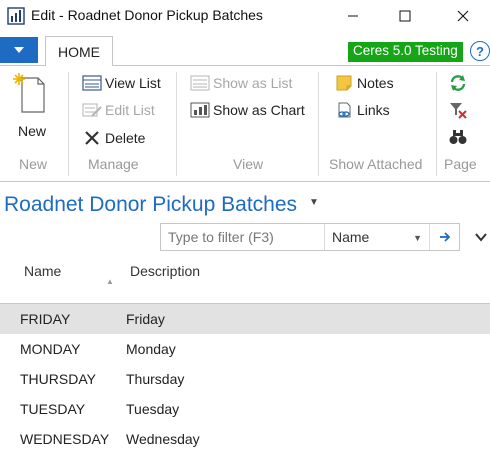 This screenshot has width=490, height=458. I want to click on sort-ascending-icon: ▲, so click(110, 281).